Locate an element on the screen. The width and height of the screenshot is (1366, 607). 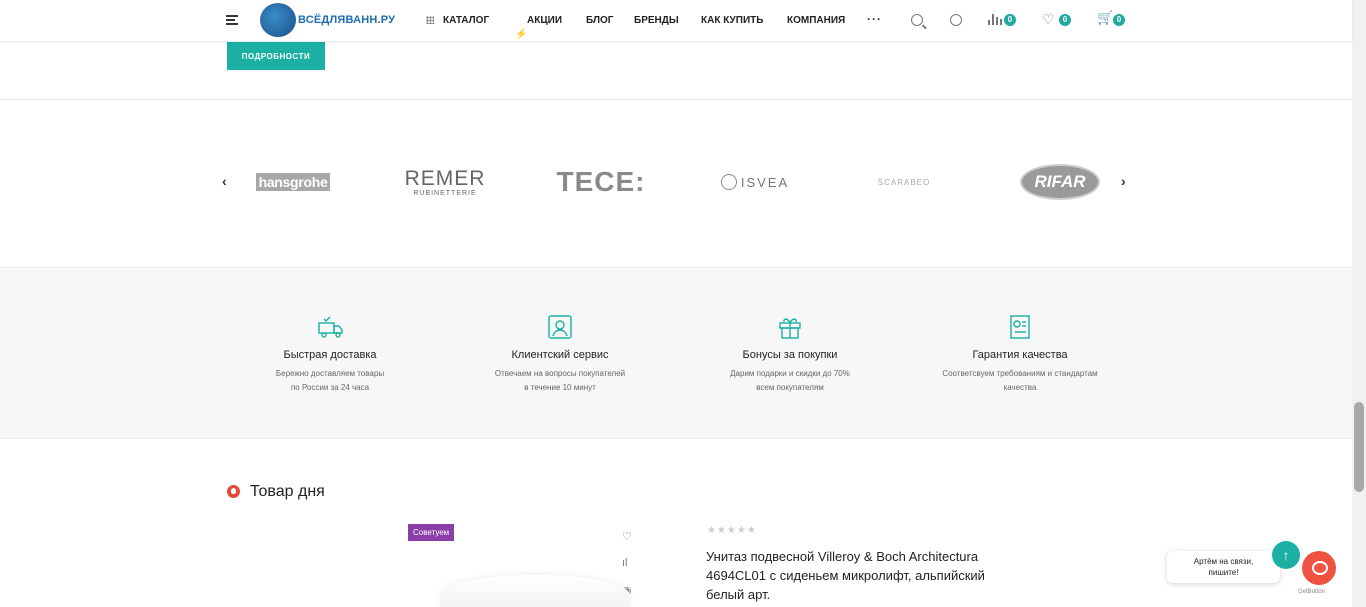
chat-greeting-bubble: Артём на связи, пишите! is located at coordinates (1223, 567).